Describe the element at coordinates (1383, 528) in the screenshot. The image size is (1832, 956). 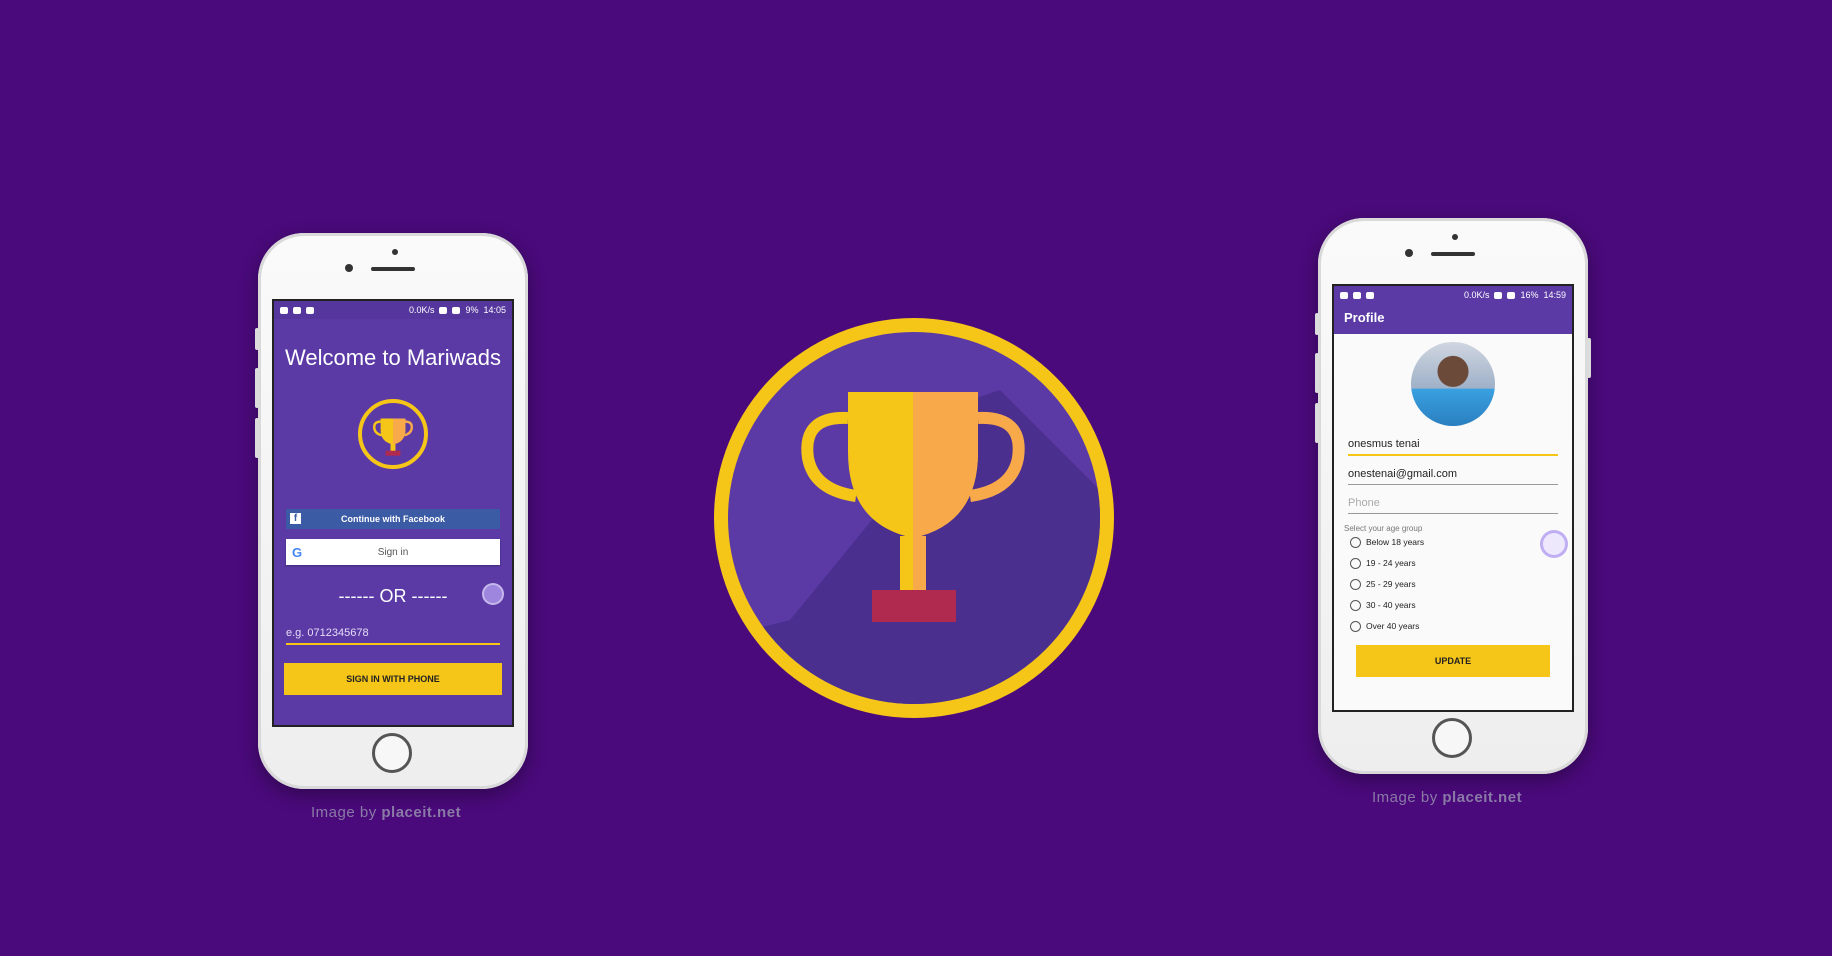
I see `age-group-label: Select your age group` at that location.